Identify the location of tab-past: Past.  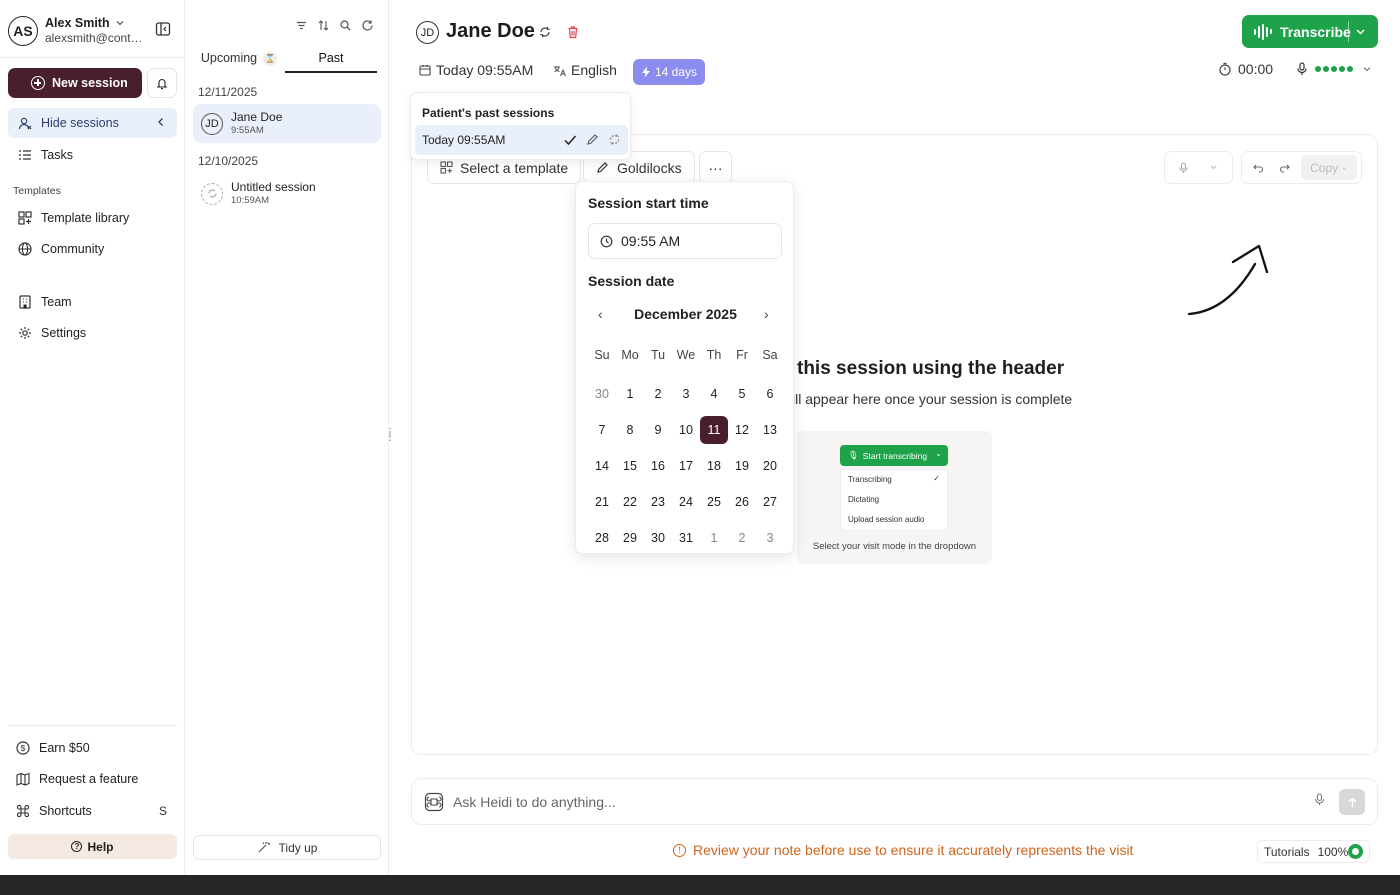
(331, 59).